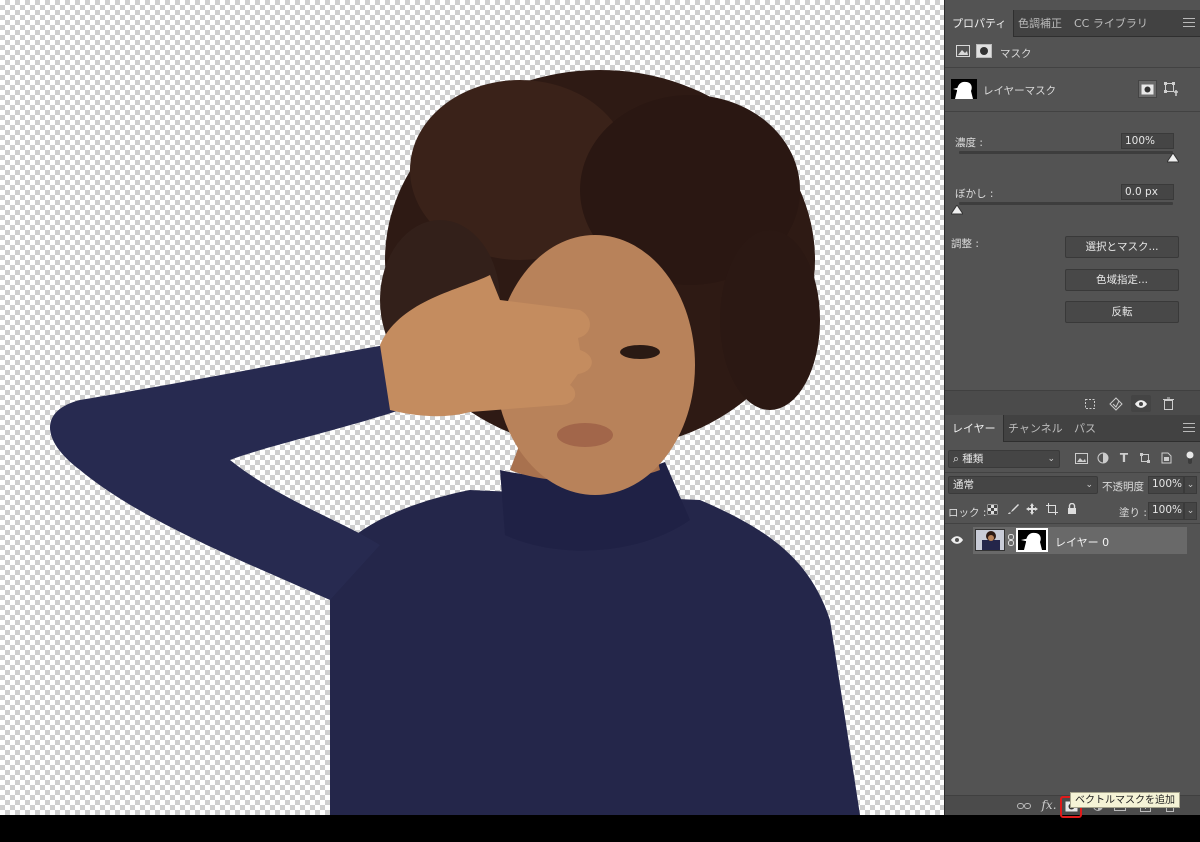 The height and width of the screenshot is (842, 1200). Describe the element at coordinates (1020, 91) in the screenshot. I see `layer-mask-label: レイヤーマスク` at that location.